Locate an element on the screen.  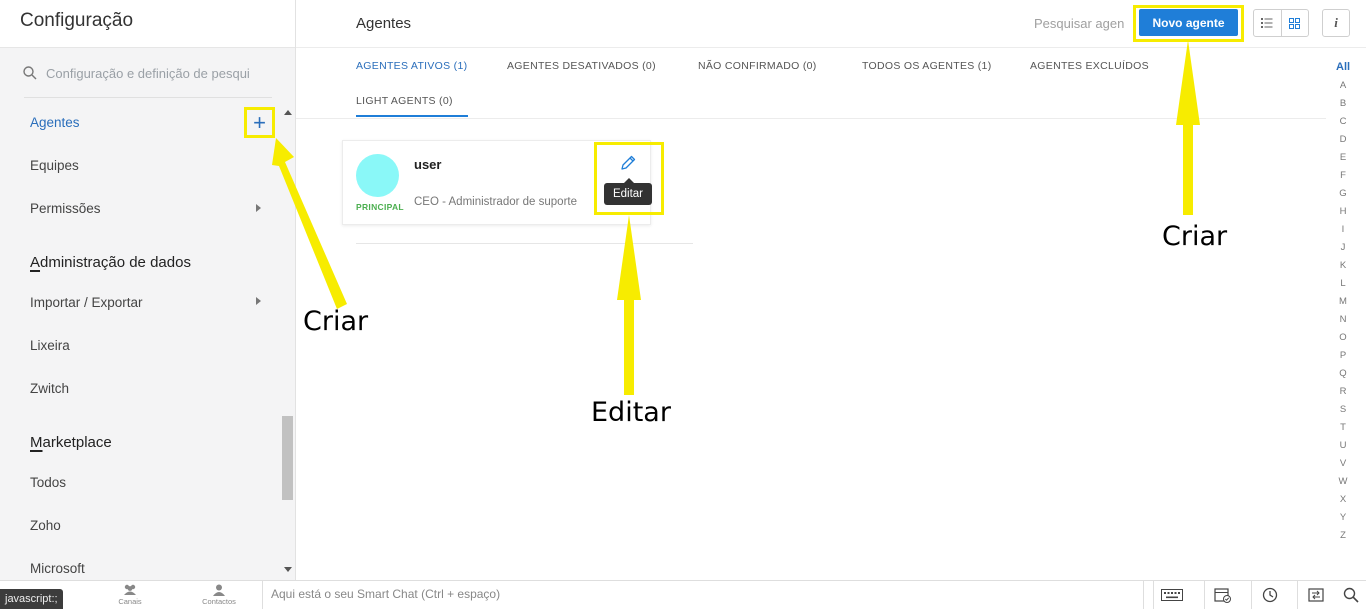
alpha-letter: X is located at coordinates (1343, 500).